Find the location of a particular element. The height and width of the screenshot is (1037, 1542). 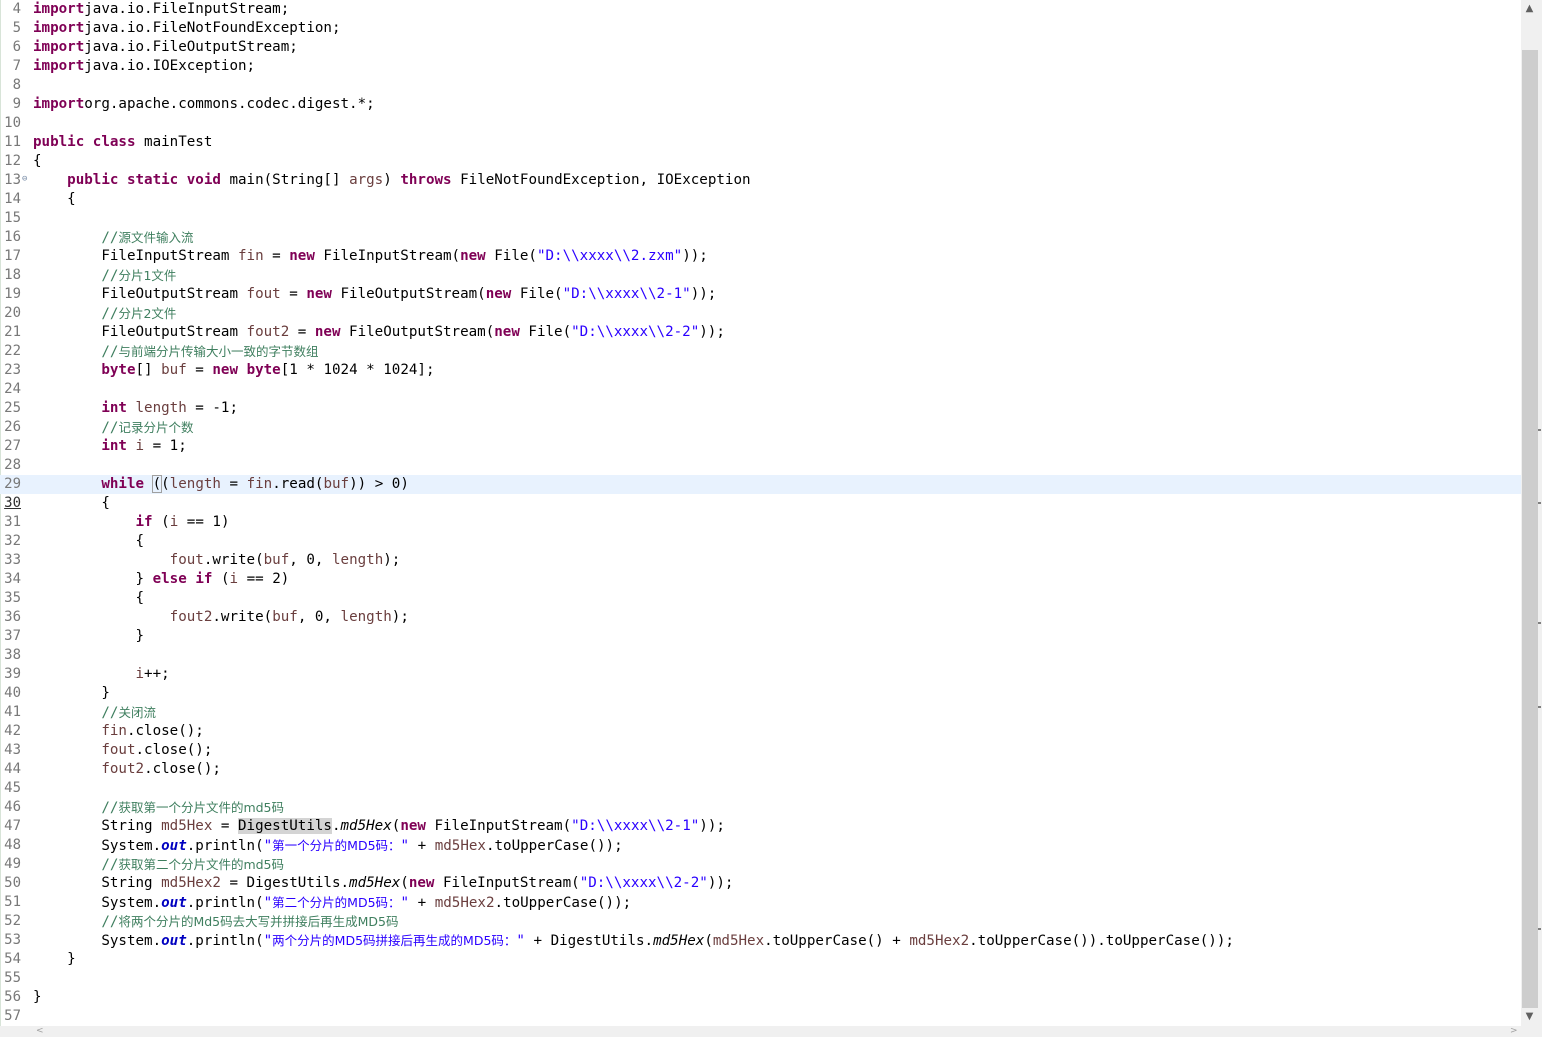

code-line: 27 int i = 1; is located at coordinates (760, 446).